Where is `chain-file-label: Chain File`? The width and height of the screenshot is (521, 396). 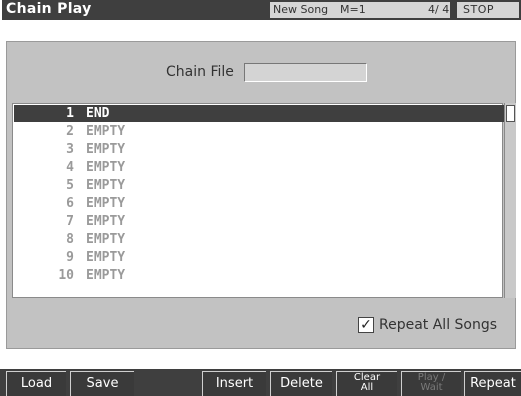
chain-file-label: Chain File is located at coordinates (200, 72).